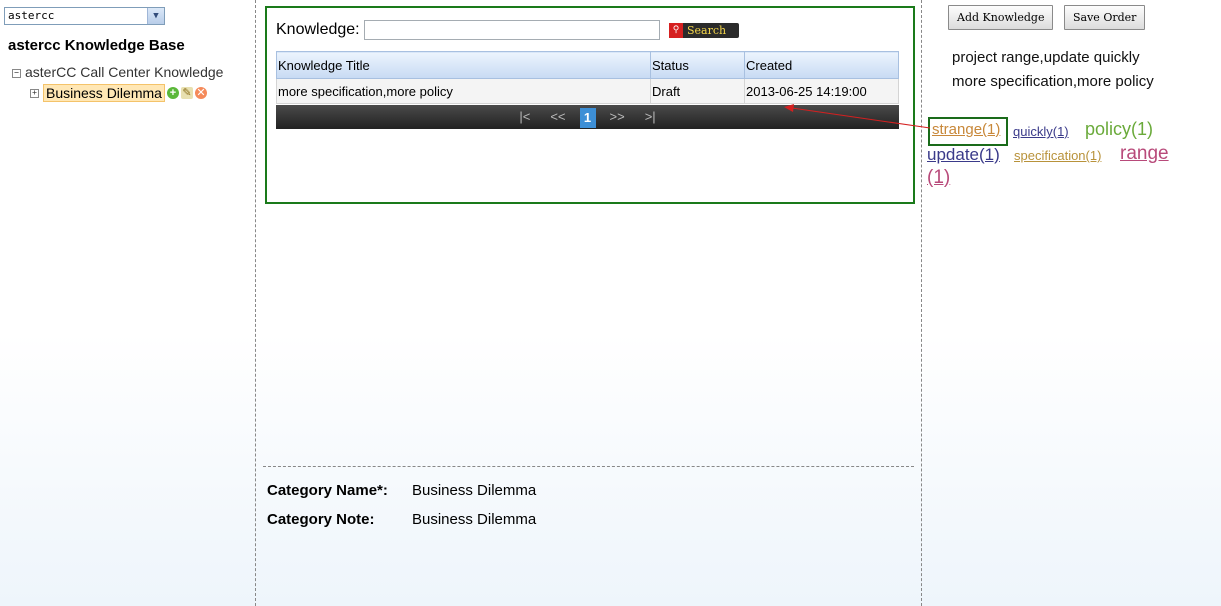 The width and height of the screenshot is (1221, 606). I want to click on category-note-value: Business Dilemma, so click(474, 519).